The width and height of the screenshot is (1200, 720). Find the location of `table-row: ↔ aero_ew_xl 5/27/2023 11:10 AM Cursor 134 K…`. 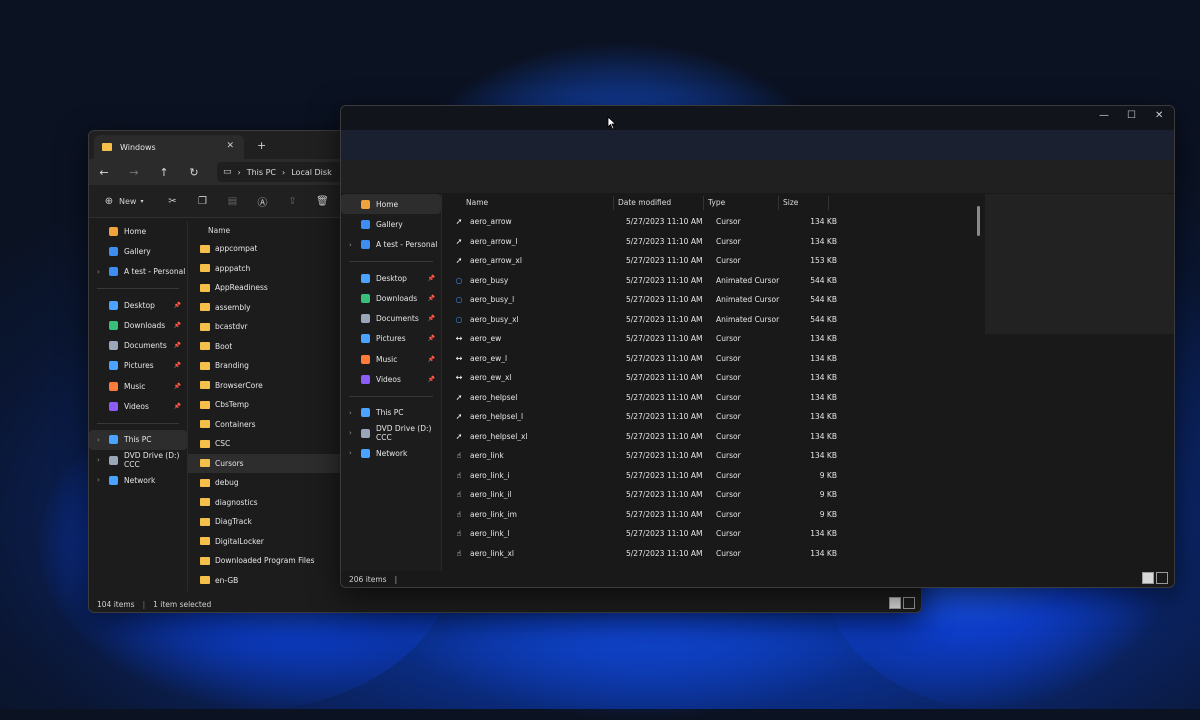

table-row: ↔ aero_ew_xl 5/27/2023 11:10 AM Cursor 134 K… is located at coordinates (712, 378).